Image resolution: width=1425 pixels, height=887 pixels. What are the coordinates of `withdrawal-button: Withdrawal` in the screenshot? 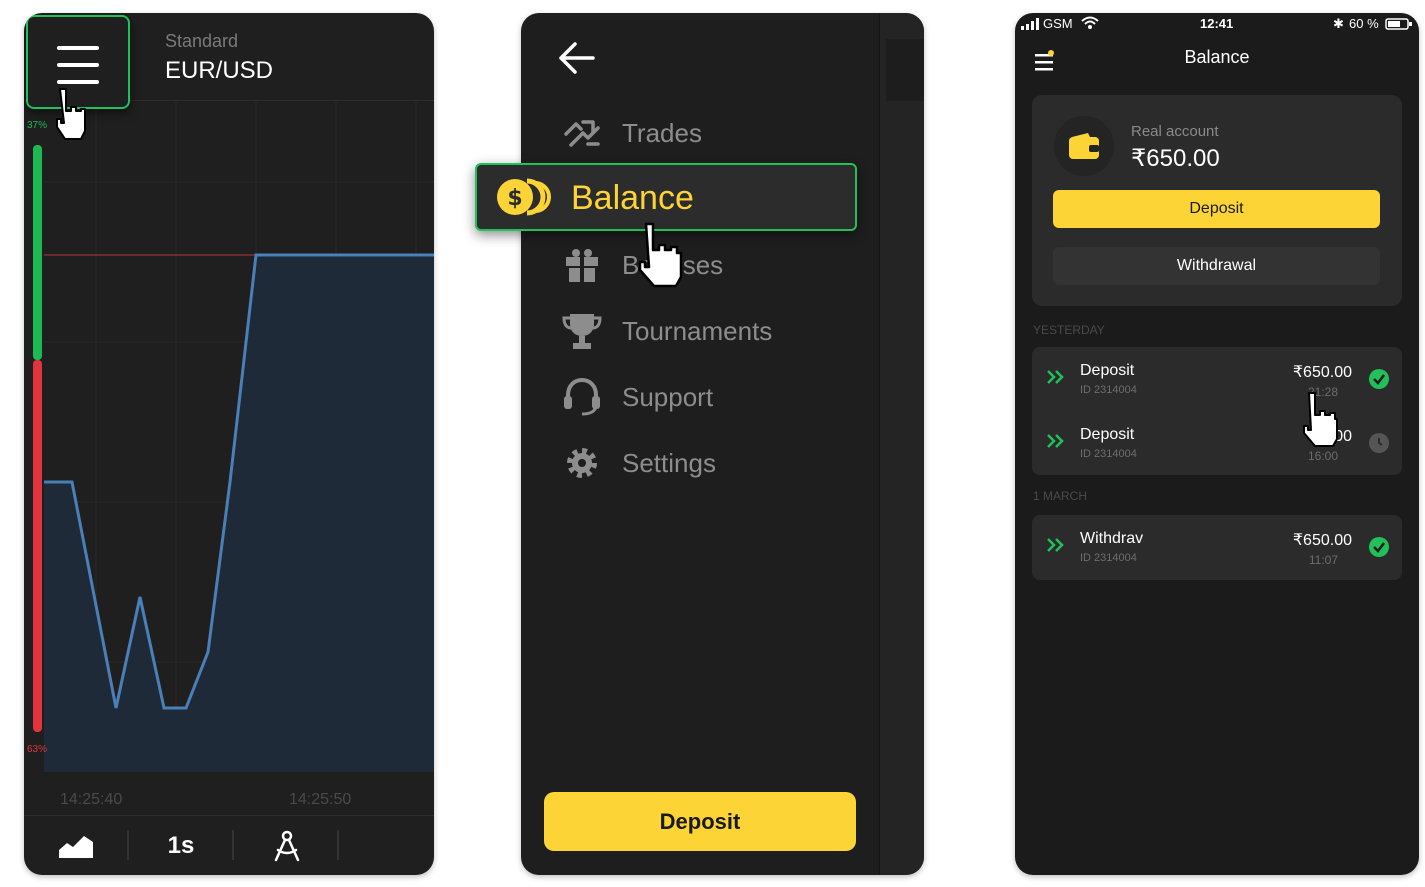 It's located at (1216, 266).